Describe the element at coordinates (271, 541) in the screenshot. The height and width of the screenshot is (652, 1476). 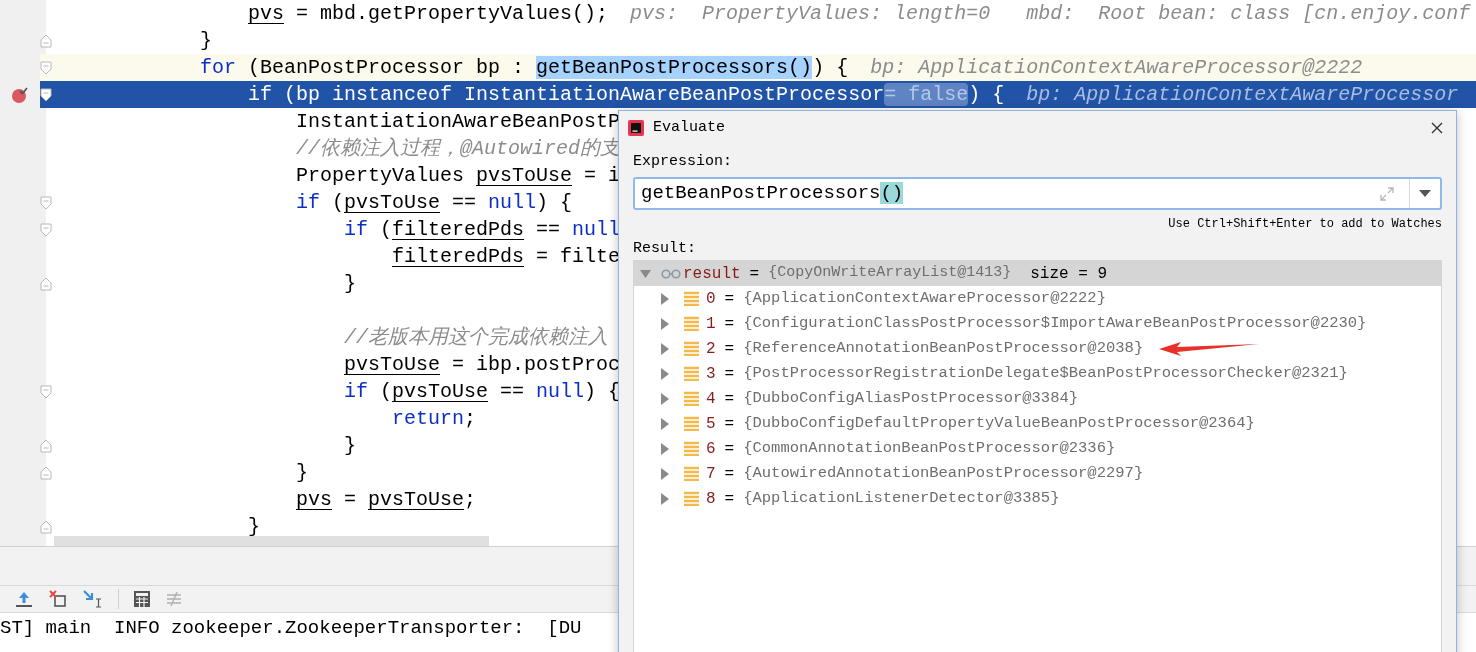
I see `horizontal-scrollbar` at that location.